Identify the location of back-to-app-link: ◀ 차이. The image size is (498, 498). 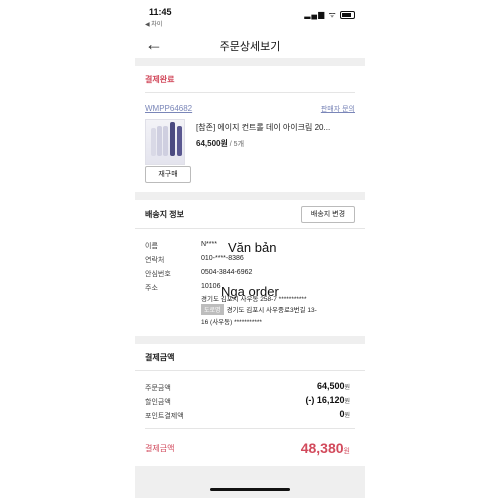
(153, 23).